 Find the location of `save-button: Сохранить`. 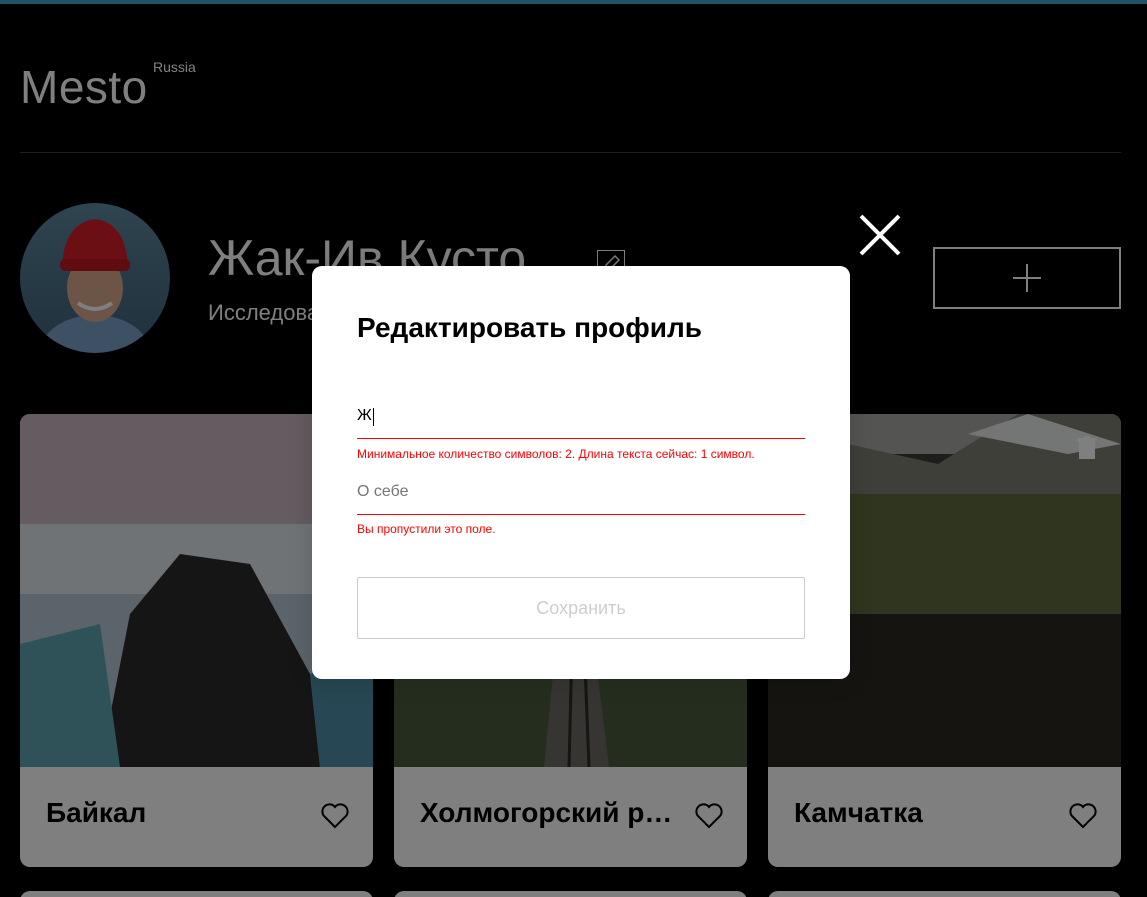

save-button: Сохранить is located at coordinates (581, 608).